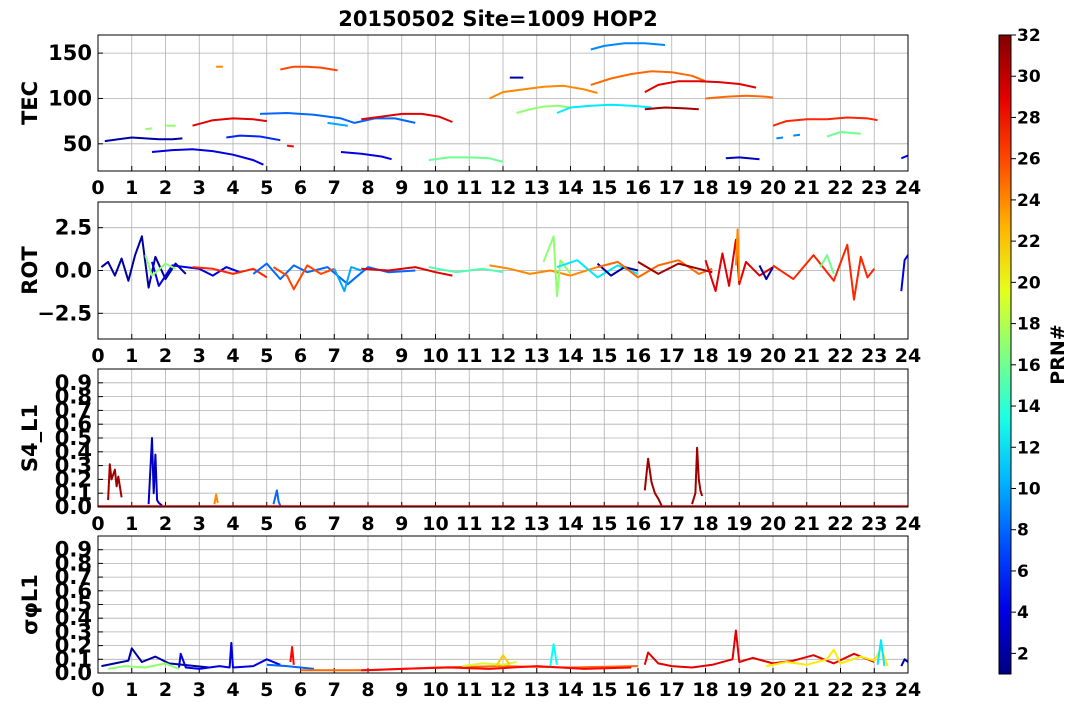  Describe the element at coordinates (1058, 354) in the screenshot. I see `colorbar-label: PRN#` at that location.